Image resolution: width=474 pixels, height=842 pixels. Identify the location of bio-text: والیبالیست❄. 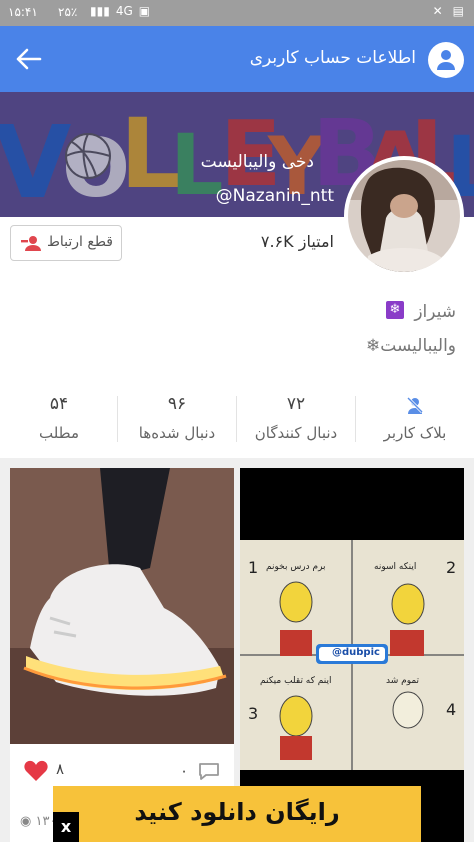
(411, 346).